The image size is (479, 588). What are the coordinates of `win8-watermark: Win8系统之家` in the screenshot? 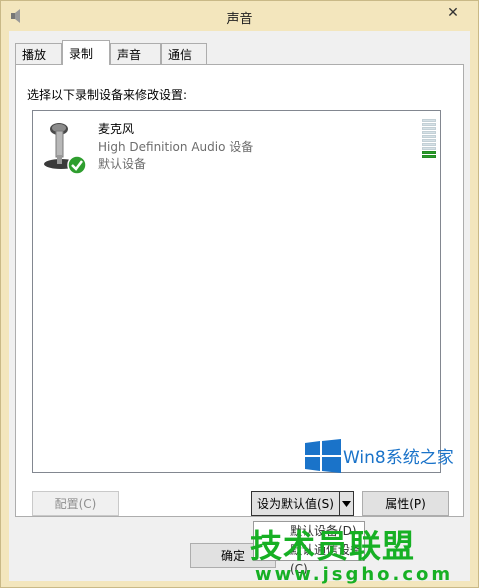 It's located at (398, 458).